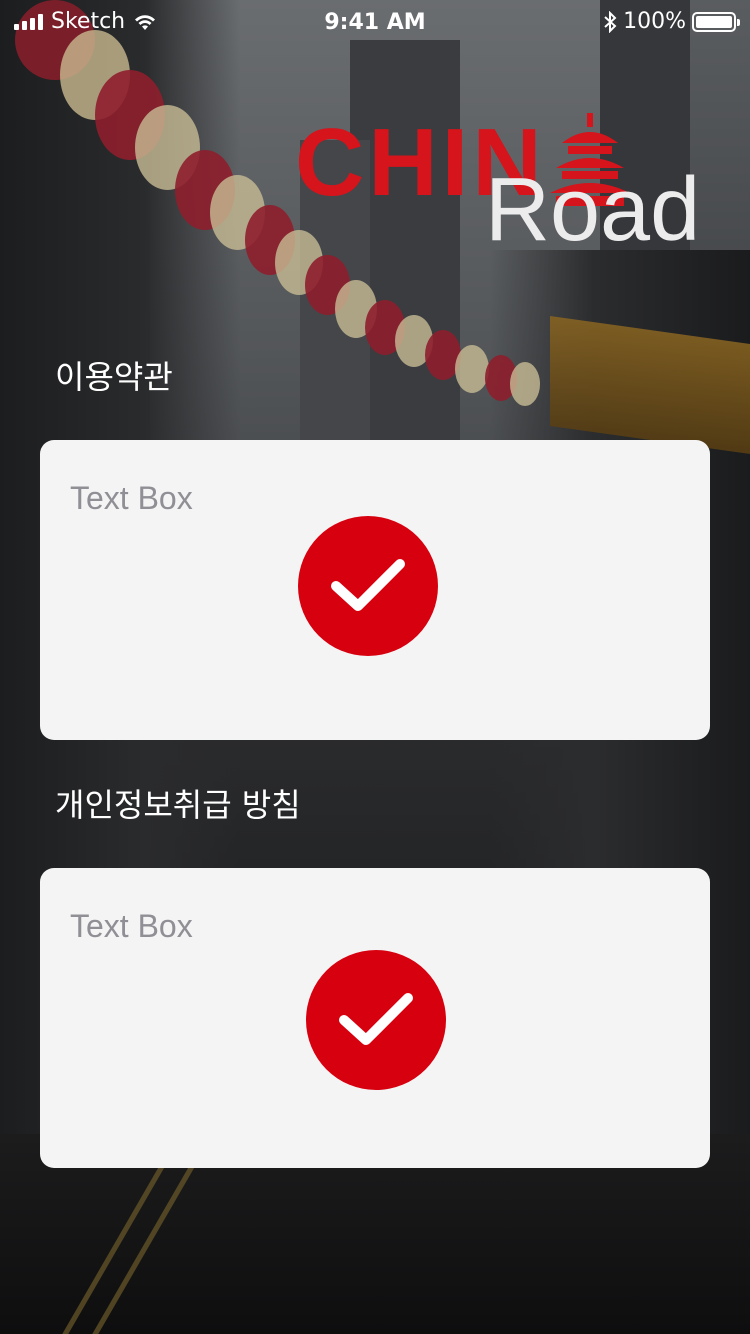 The width and height of the screenshot is (750, 1334). I want to click on terms-textbox-placeholder: Text Box, so click(131, 498).